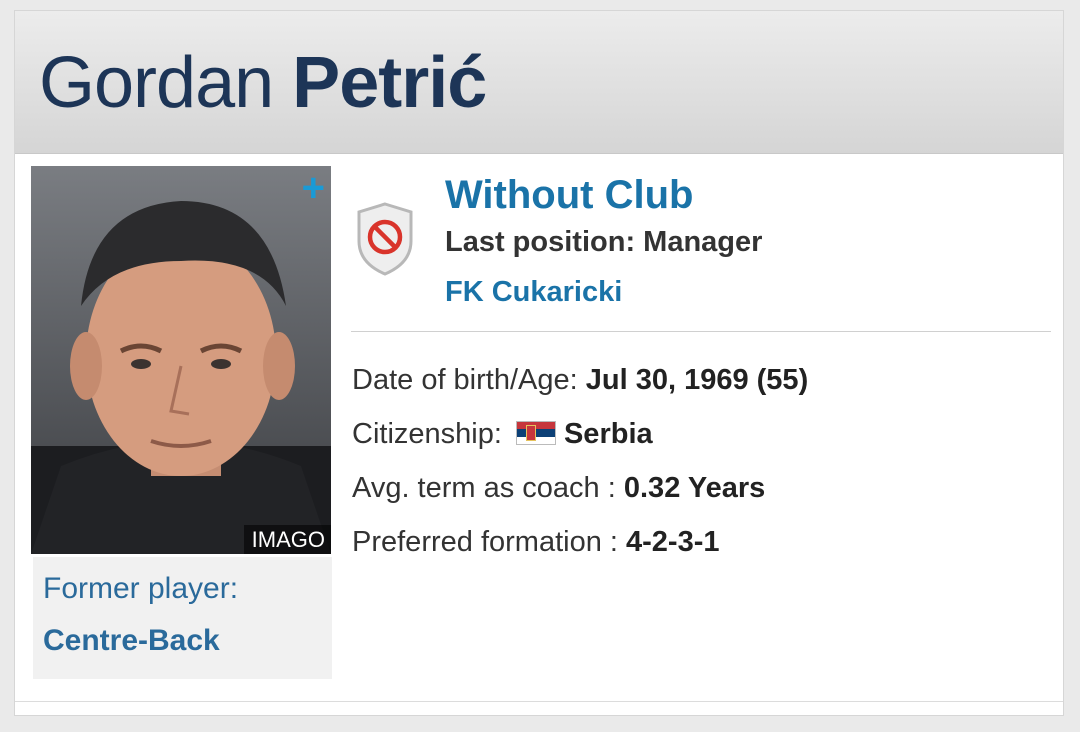  I want to click on fact-citizenship: Citizenship: Serbia, so click(702, 442).